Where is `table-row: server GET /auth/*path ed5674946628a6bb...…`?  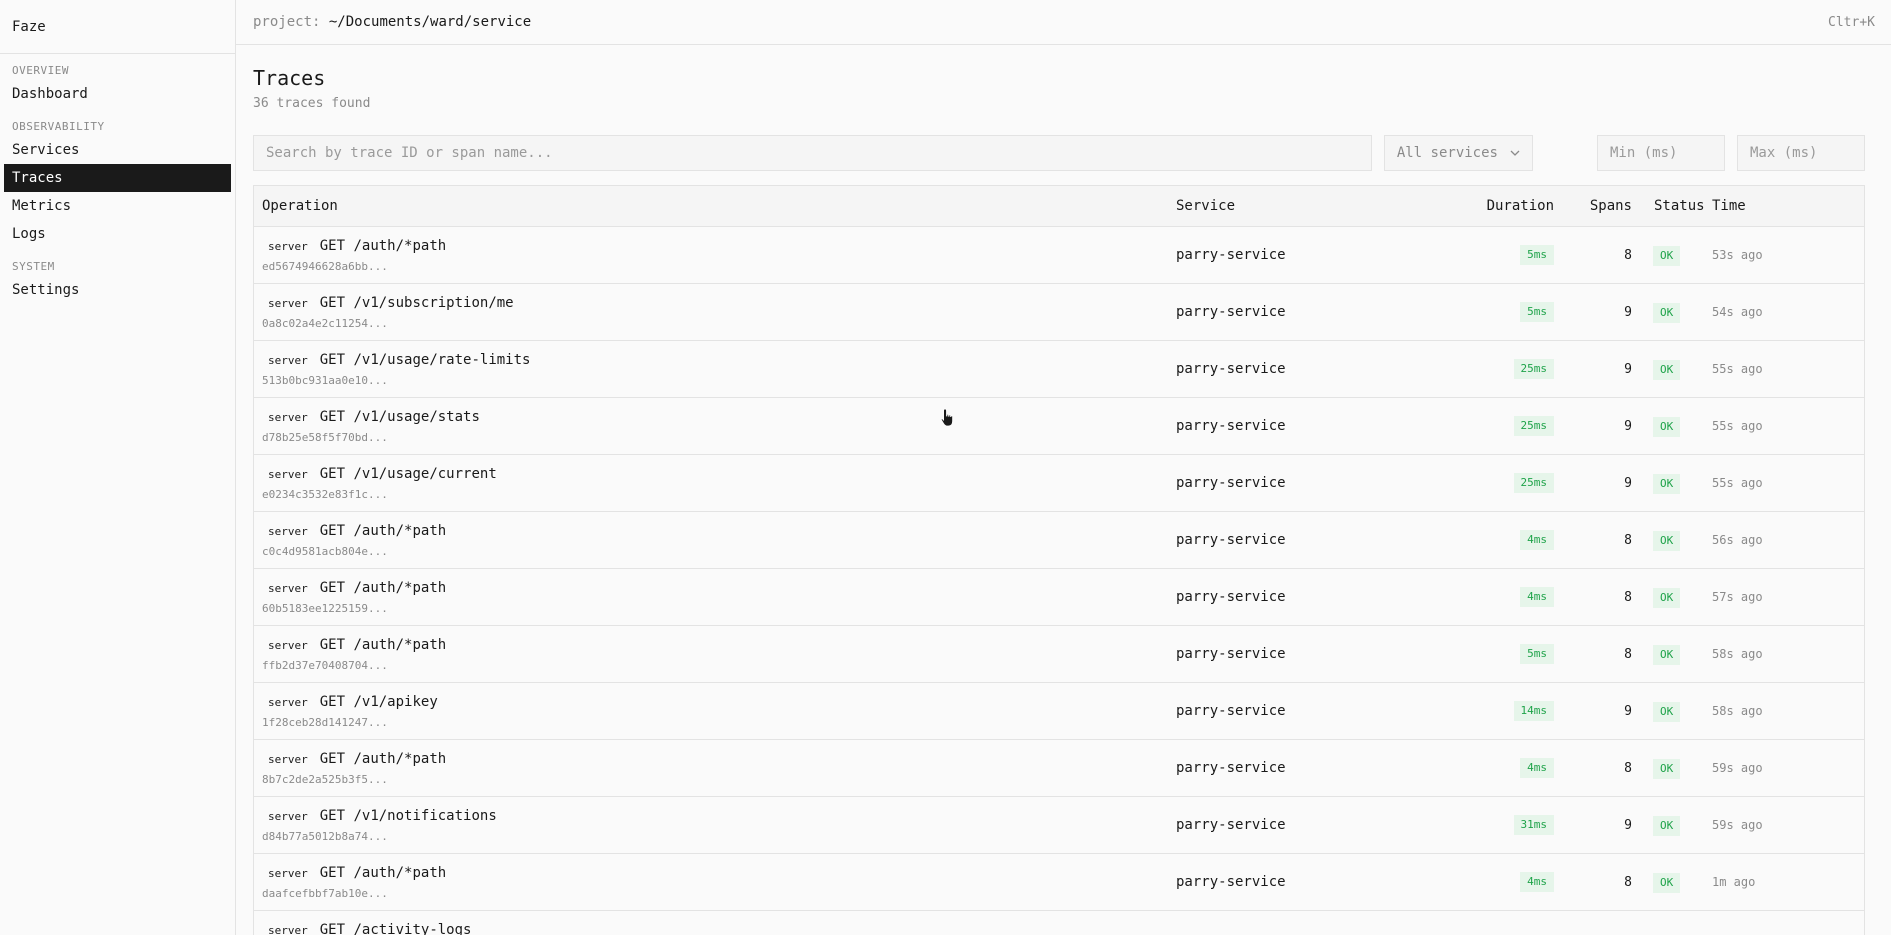 table-row: server GET /auth/*path ed5674946628a6bb...… is located at coordinates (1059, 255).